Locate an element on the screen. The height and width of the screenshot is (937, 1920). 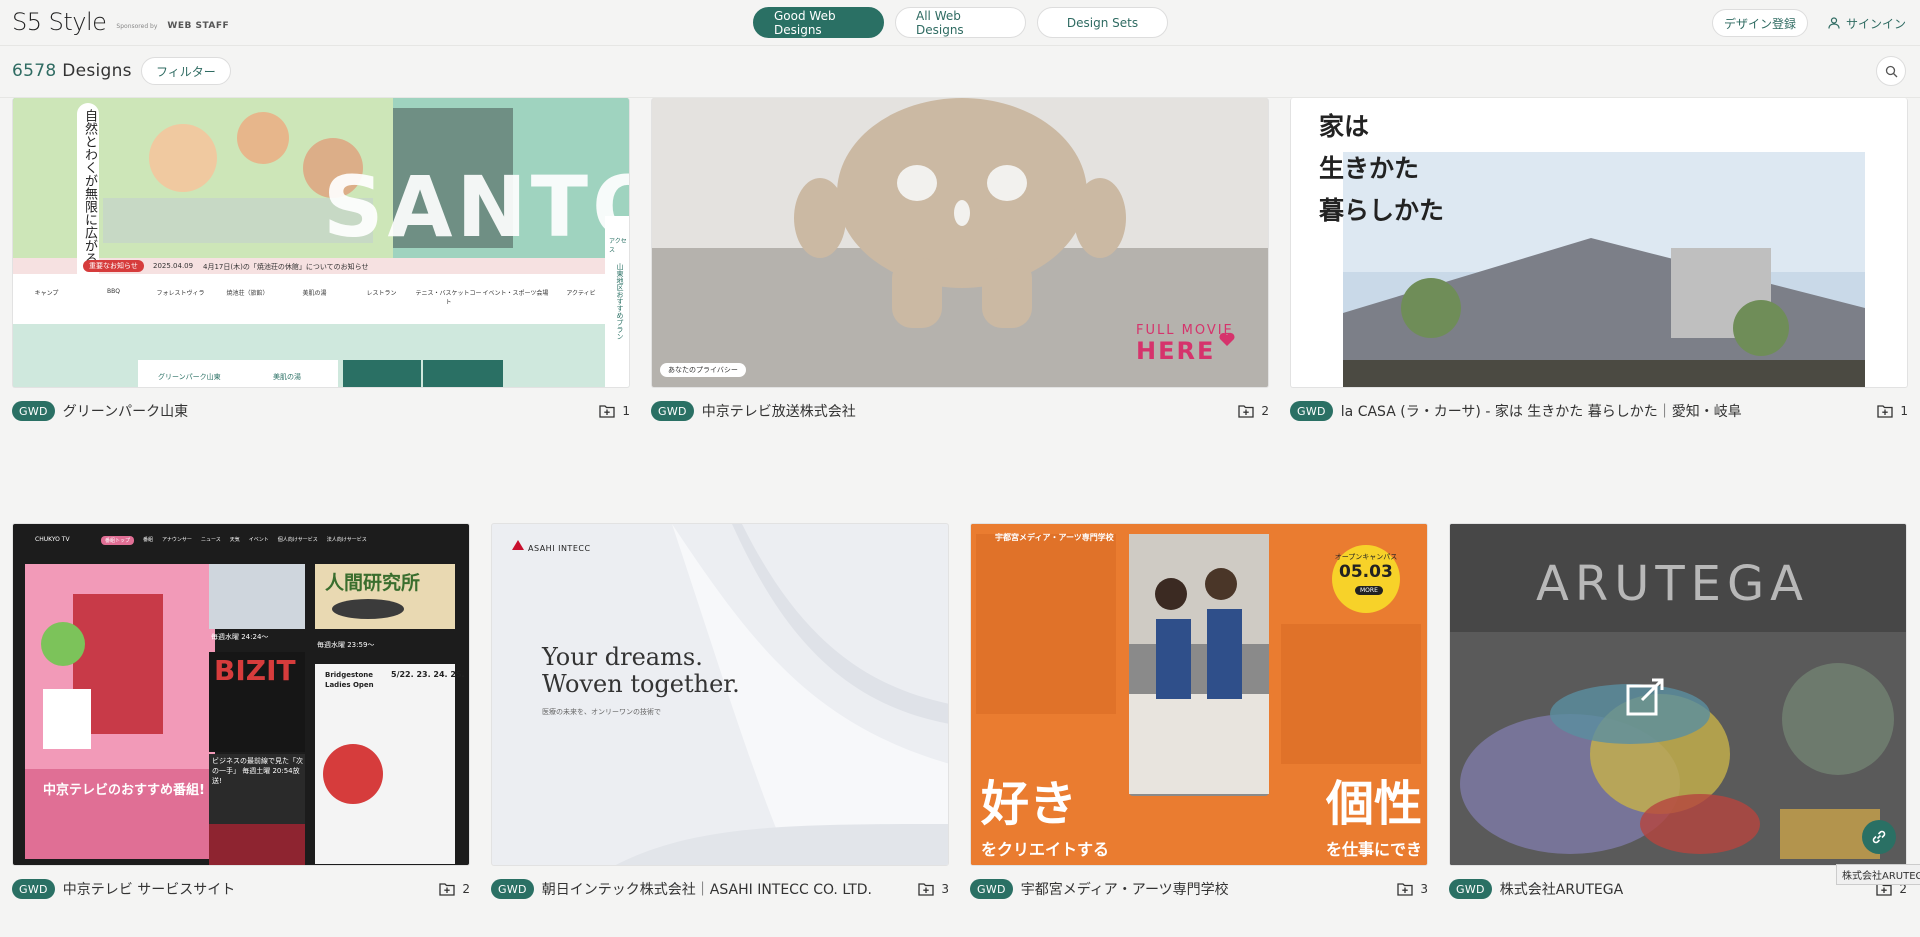
thumb-icon-label: 焼池荘（旅館） is located at coordinates (247, 293).